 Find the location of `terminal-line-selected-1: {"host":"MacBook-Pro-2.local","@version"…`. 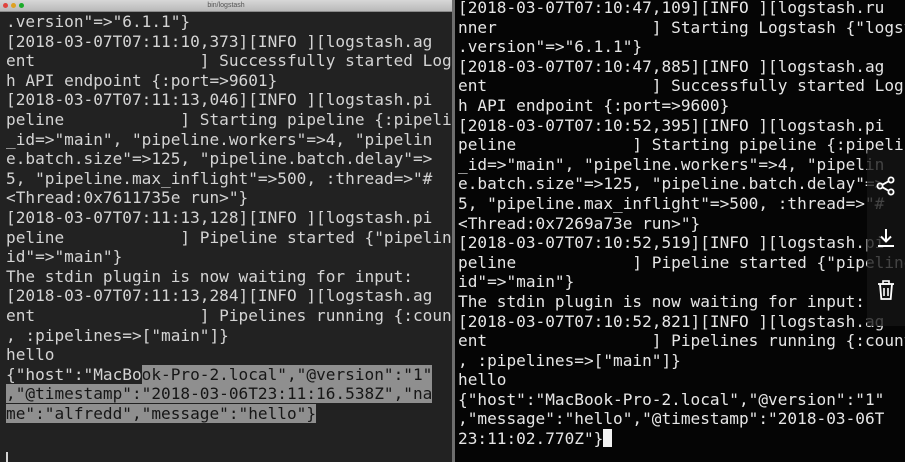

terminal-line-selected-1: {"host":"MacBook-Pro-2.local","@version"… is located at coordinates (229, 374).